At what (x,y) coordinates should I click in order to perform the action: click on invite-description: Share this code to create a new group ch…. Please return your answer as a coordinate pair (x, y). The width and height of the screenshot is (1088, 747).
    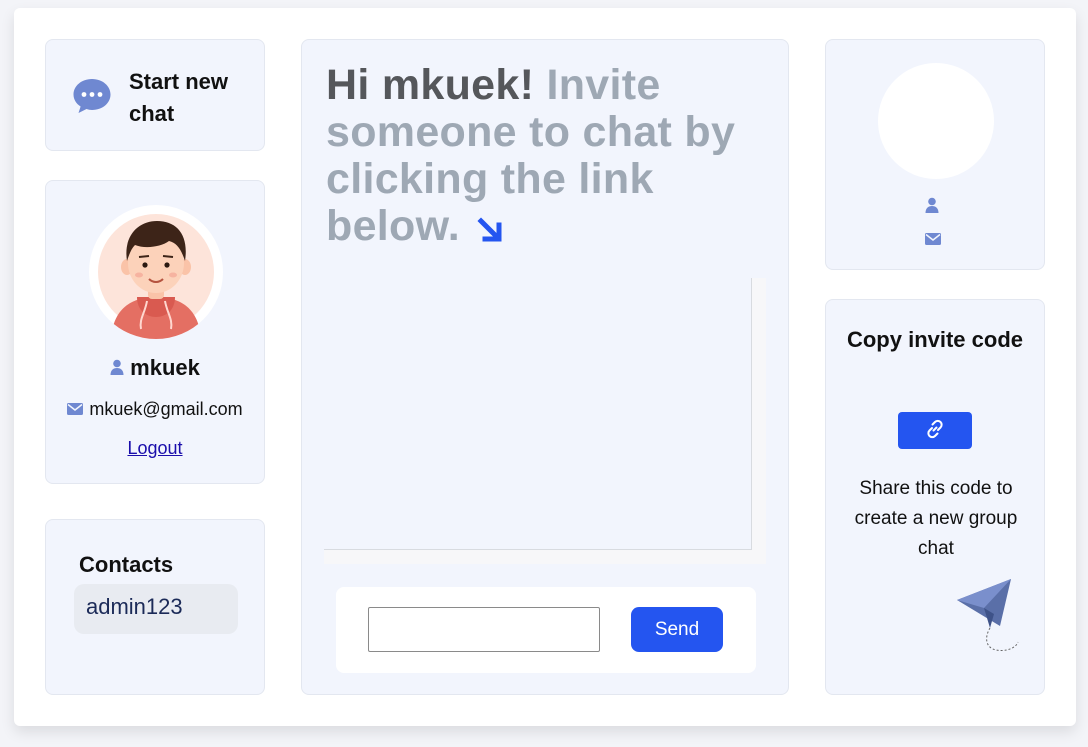
    Looking at the image, I should click on (936, 518).